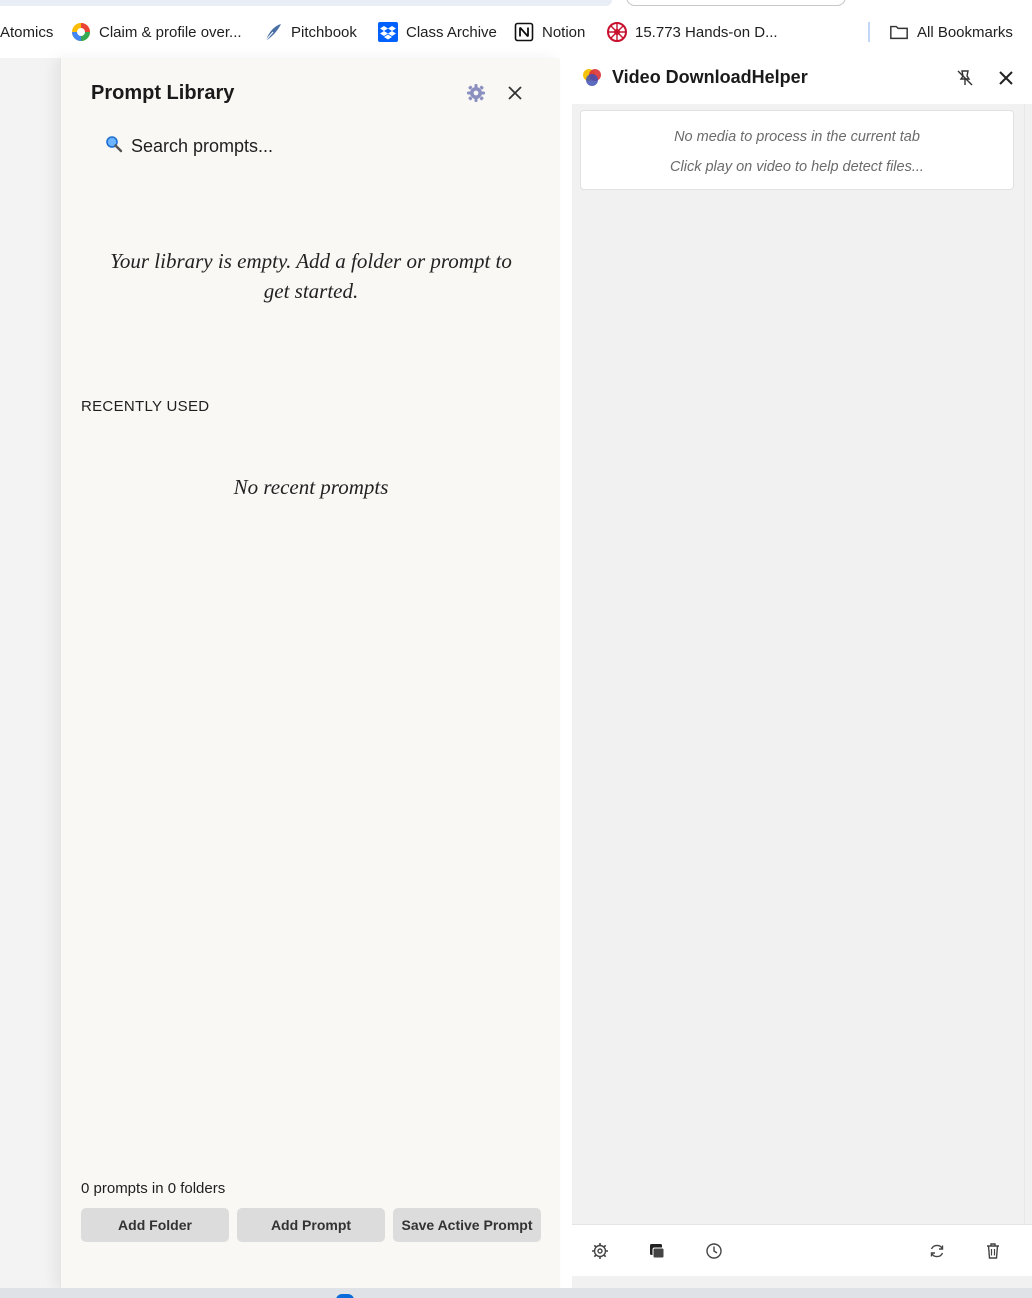 The image size is (1032, 1298). I want to click on all-bookmarks-button: All Bookmarks, so click(951, 32).